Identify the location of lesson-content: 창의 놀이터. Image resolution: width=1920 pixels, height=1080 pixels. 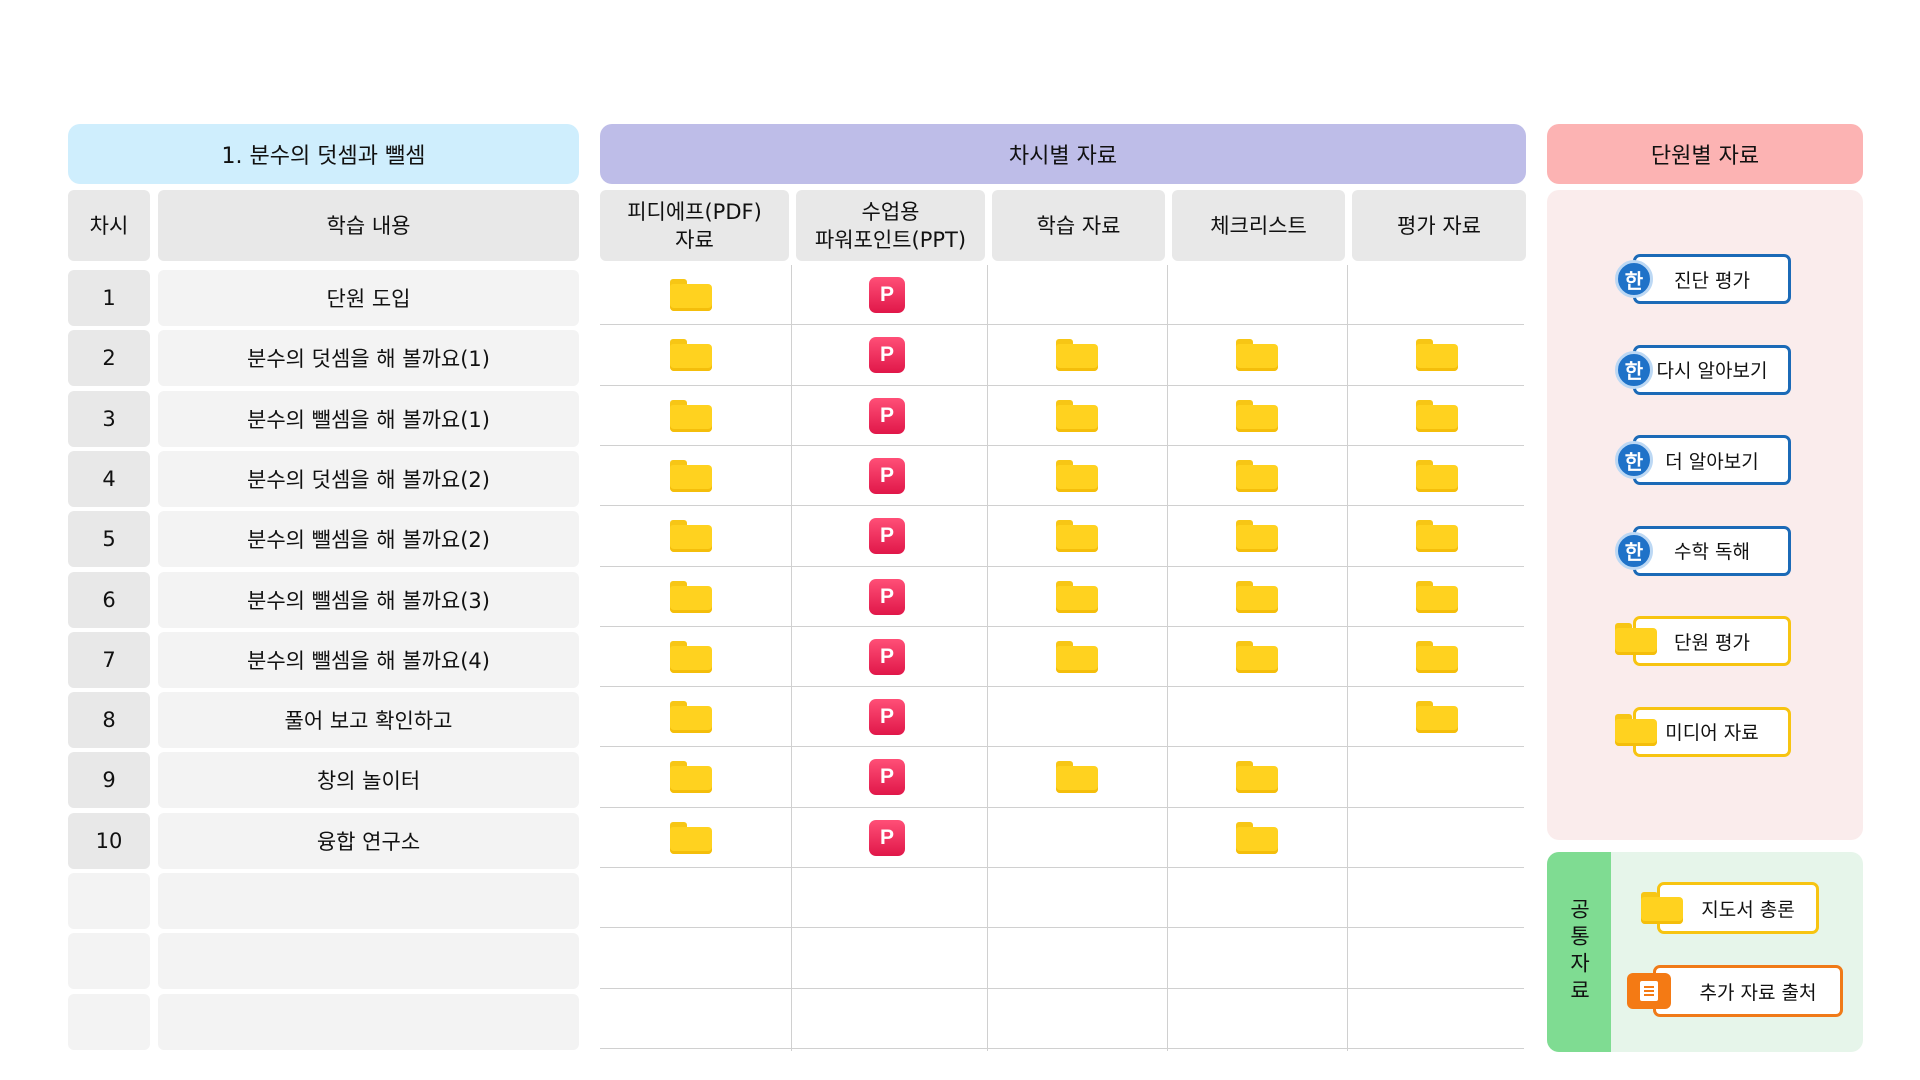
(368, 780).